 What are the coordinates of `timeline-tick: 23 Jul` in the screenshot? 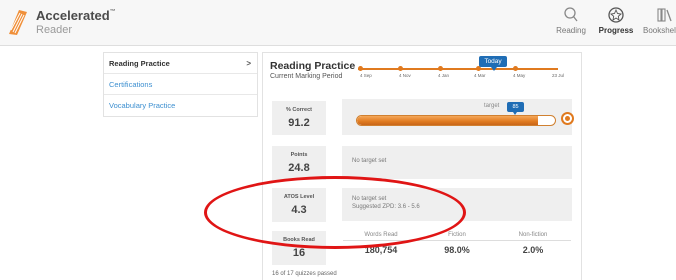 It's located at (558, 75).